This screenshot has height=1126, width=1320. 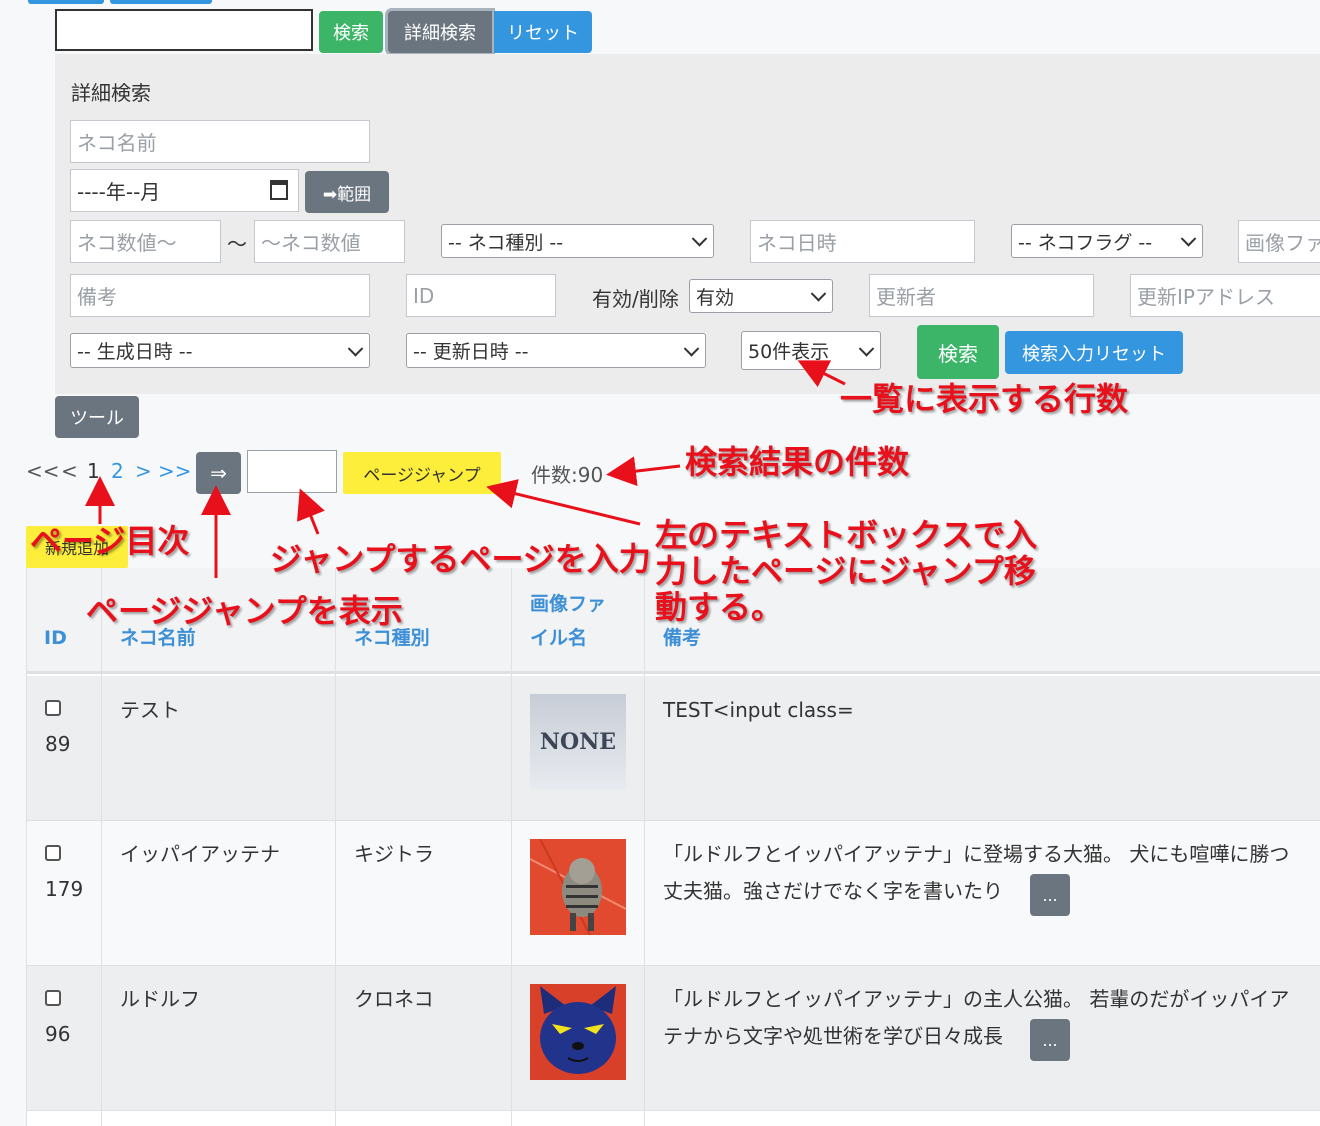 What do you see at coordinates (719, 607) in the screenshot?
I see `annotation-jump-desc-3: 動する。` at bounding box center [719, 607].